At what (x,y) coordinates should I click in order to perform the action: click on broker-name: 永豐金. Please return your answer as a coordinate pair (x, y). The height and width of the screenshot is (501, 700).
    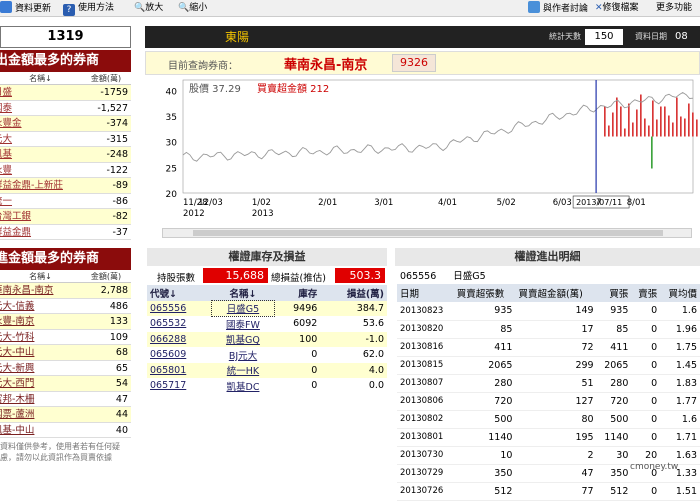
    Looking at the image, I should click on (43, 123).